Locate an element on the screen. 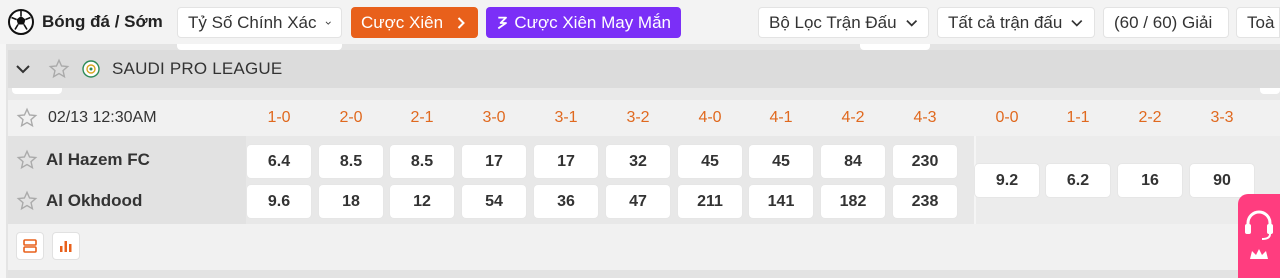 The height and width of the screenshot is (278, 1280). stats-chart-icon is located at coordinates (66, 246).